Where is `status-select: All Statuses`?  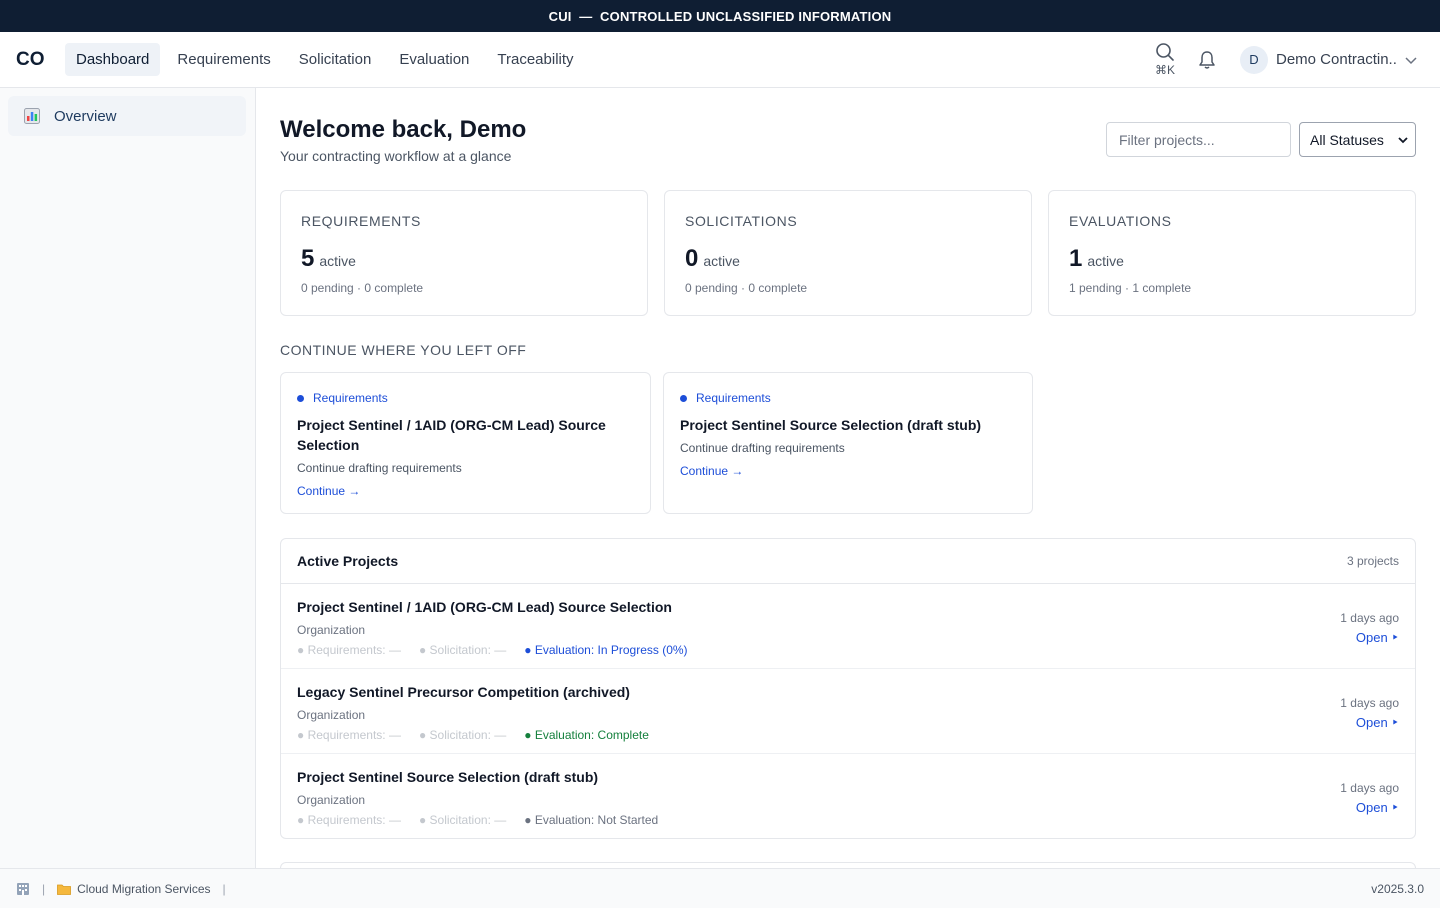
status-select: All Statuses is located at coordinates (1357, 139).